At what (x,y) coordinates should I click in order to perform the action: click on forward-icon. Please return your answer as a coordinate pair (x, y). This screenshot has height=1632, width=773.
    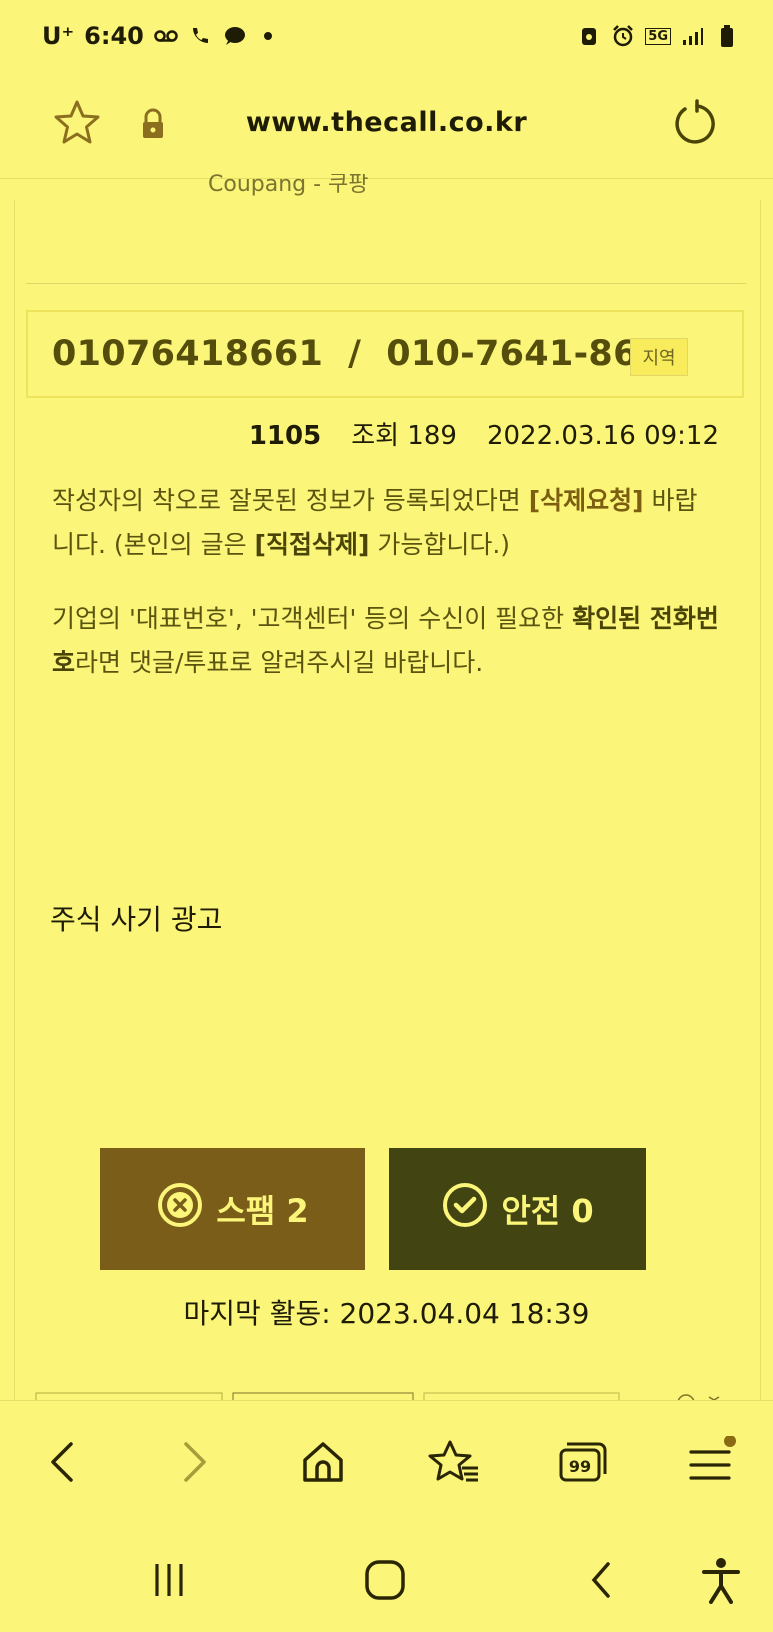
    Looking at the image, I should click on (195, 1462).